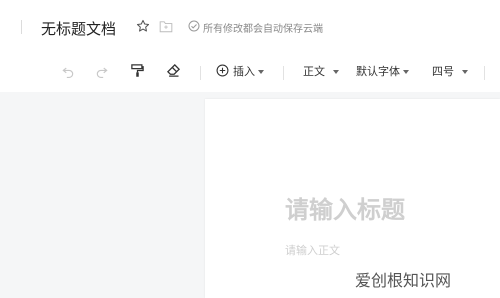 The image size is (500, 298). What do you see at coordinates (68, 71) in the screenshot?
I see `undo-icon` at bounding box center [68, 71].